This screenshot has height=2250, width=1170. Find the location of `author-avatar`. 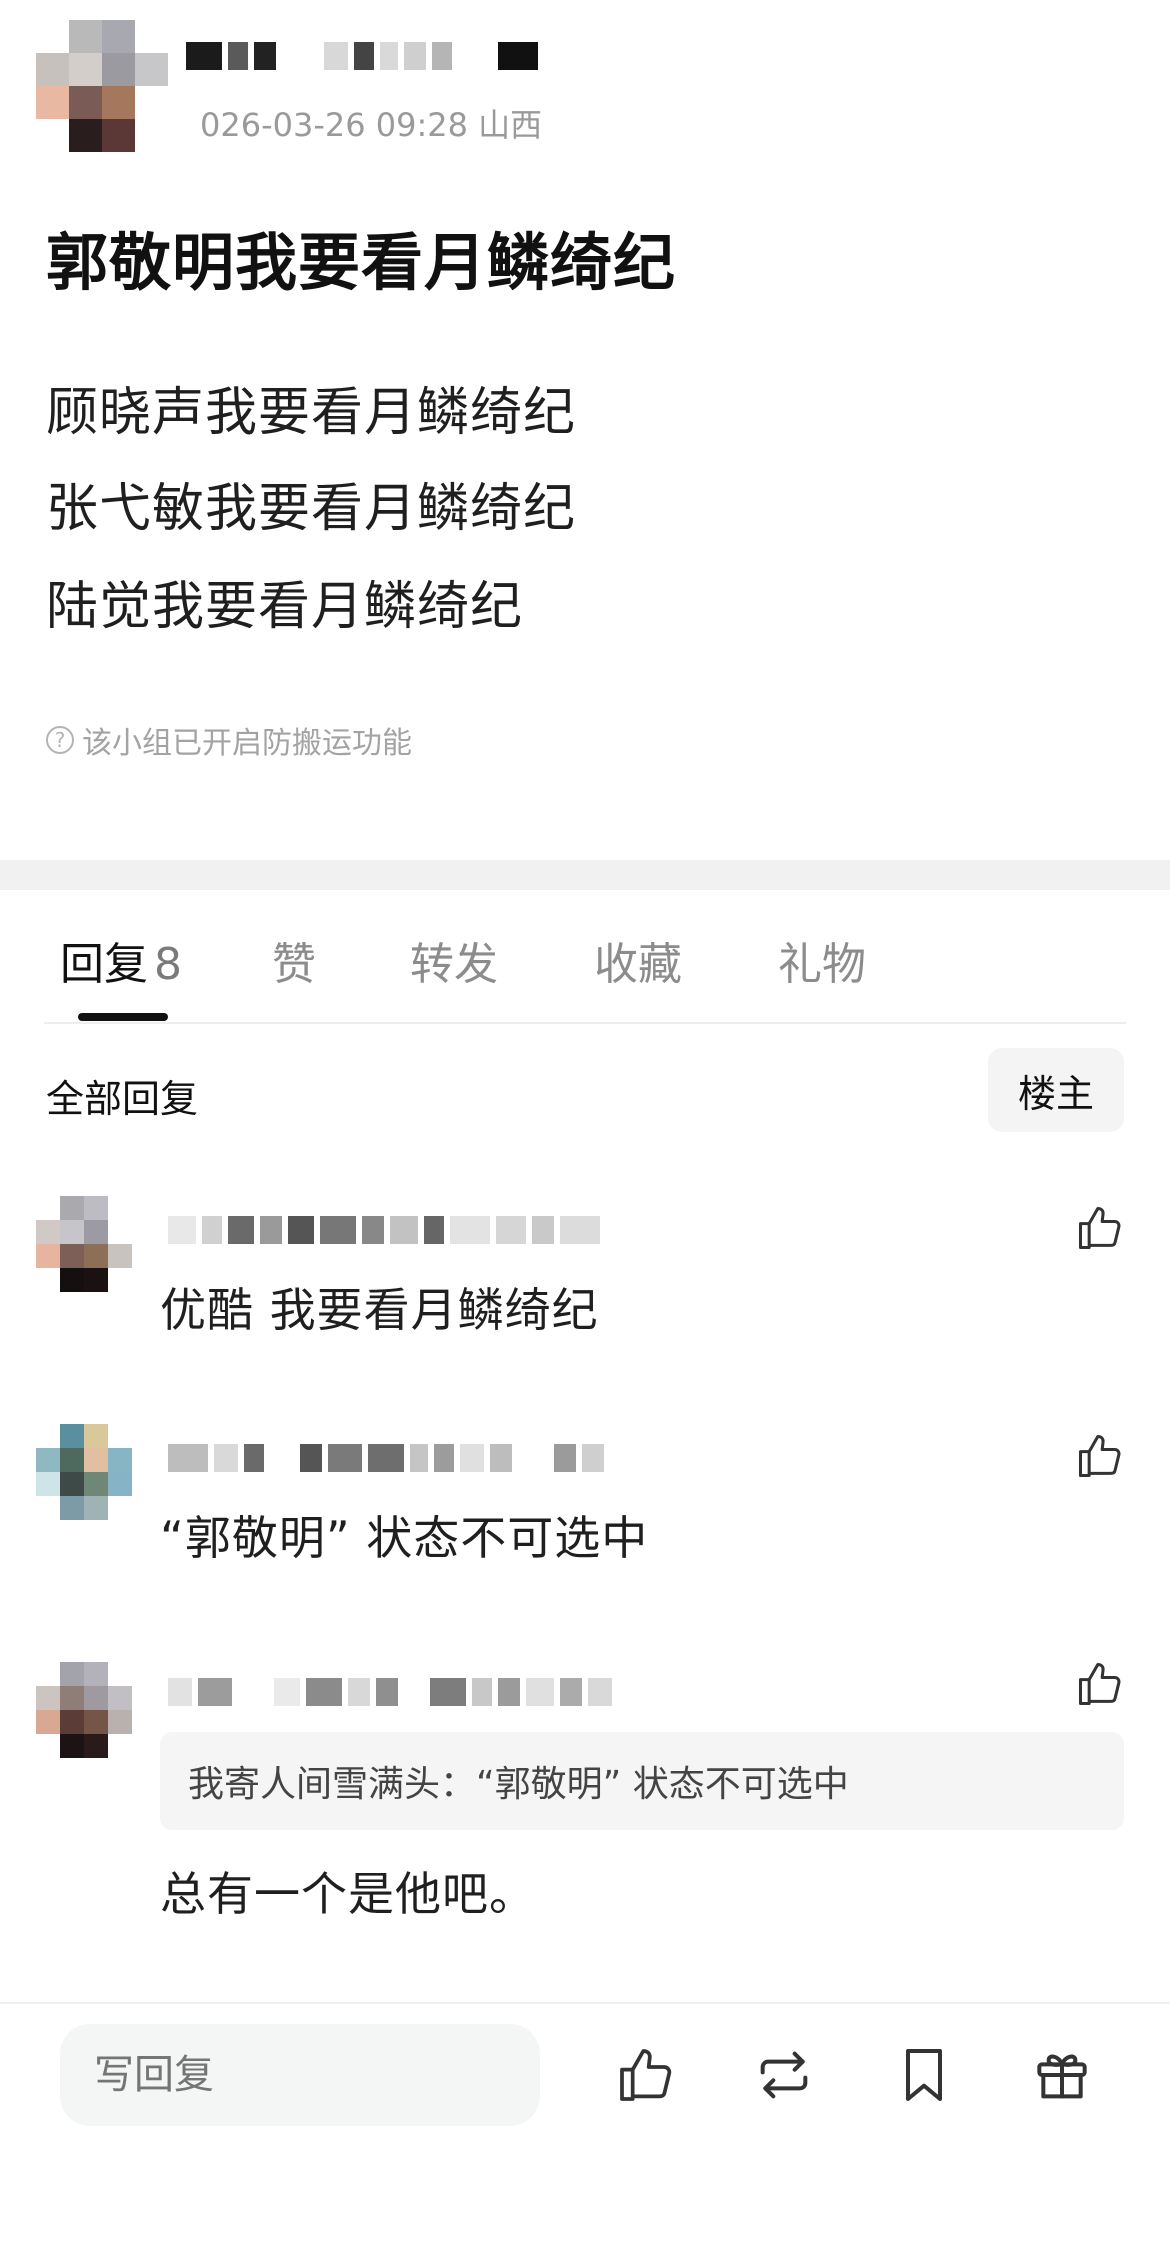

author-avatar is located at coordinates (102, 86).